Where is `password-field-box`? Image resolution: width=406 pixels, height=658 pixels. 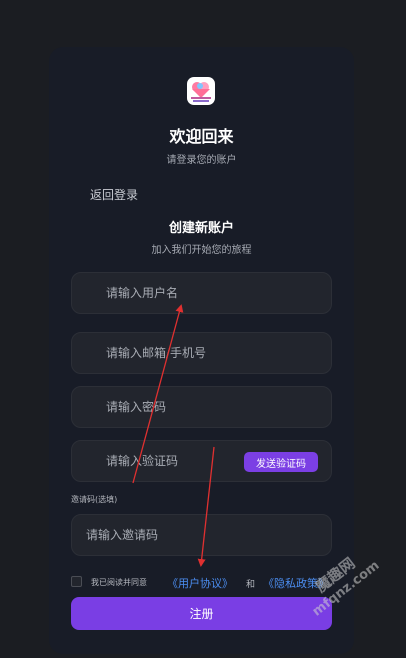 password-field-box is located at coordinates (201, 407).